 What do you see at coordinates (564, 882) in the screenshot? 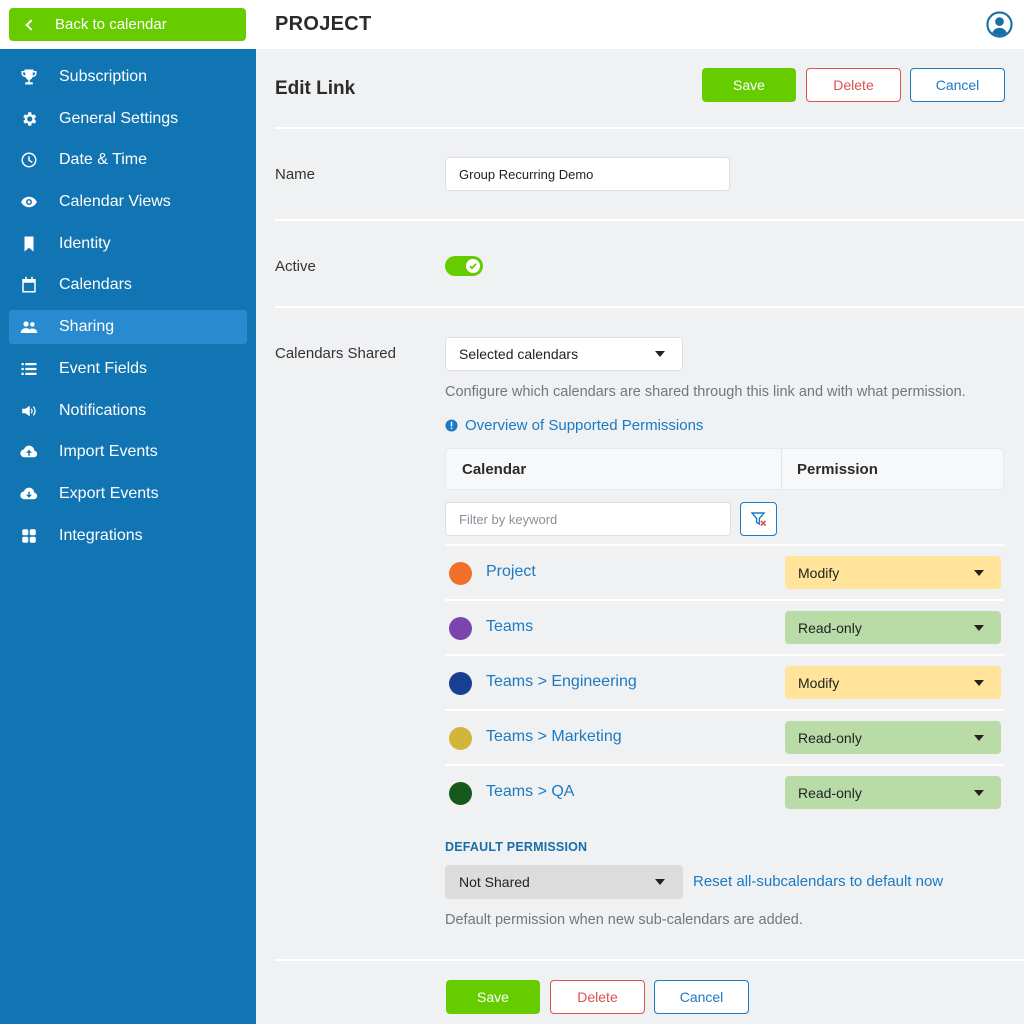
I see `default-permission-select: Not Shared` at bounding box center [564, 882].